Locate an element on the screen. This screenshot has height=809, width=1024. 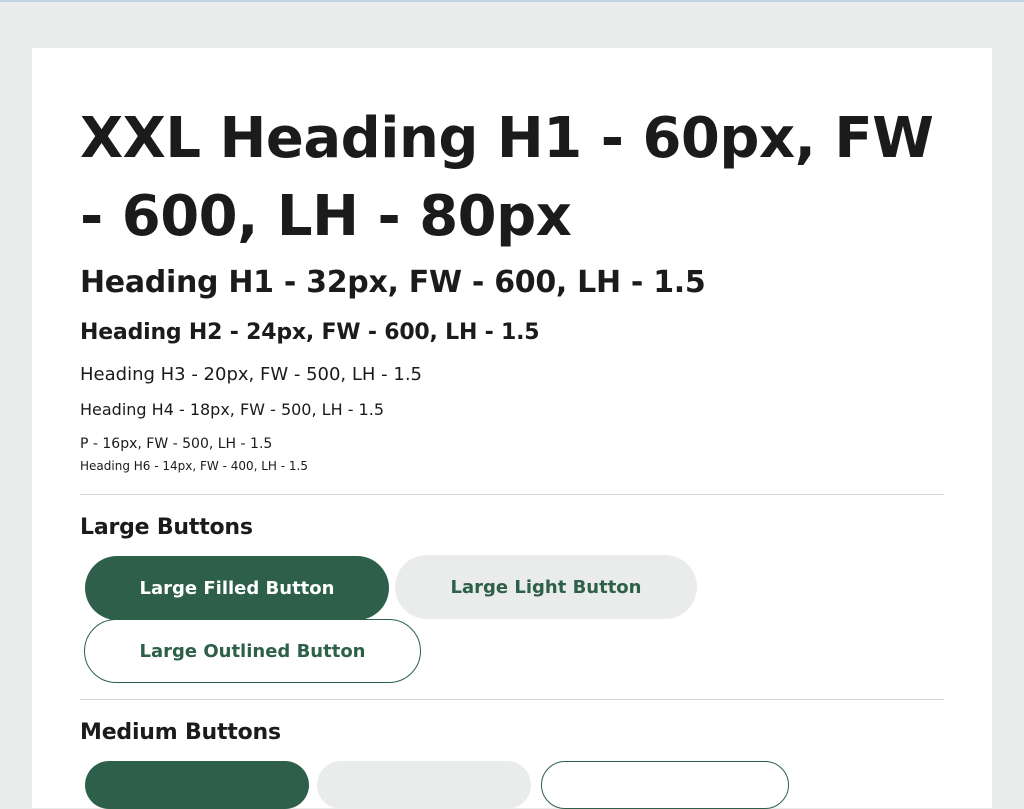
heading-h3: Heading H3 - 20px, FW - 500, LH - 1.5 is located at coordinates (251, 374).